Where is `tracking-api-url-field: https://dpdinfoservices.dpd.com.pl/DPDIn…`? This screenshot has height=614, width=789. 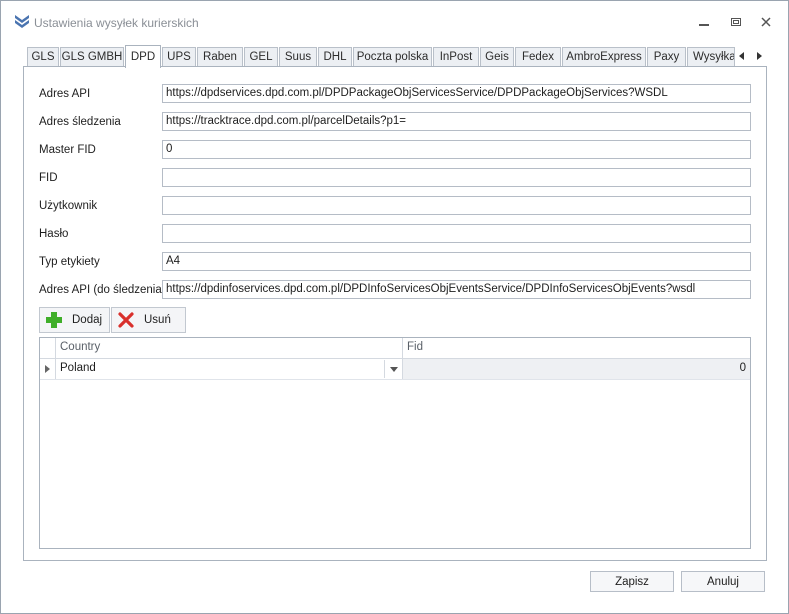
tracking-api-url-field: https://dpdinfoservices.dpd.com.pl/DPDIn… is located at coordinates (456, 289).